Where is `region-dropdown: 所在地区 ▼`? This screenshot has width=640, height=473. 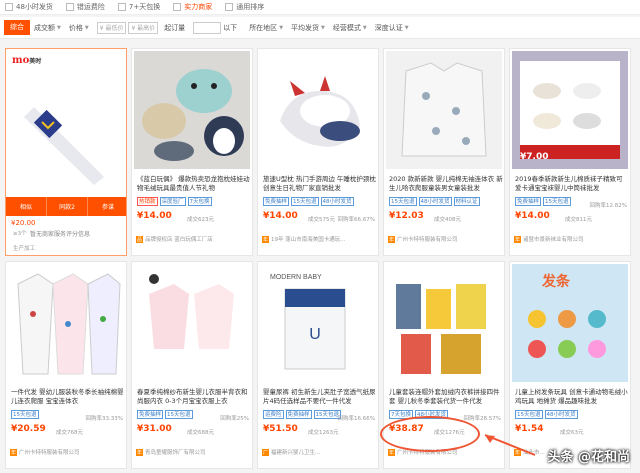
region-dropdown: 所在地区 ▼ is located at coordinates (266, 28).